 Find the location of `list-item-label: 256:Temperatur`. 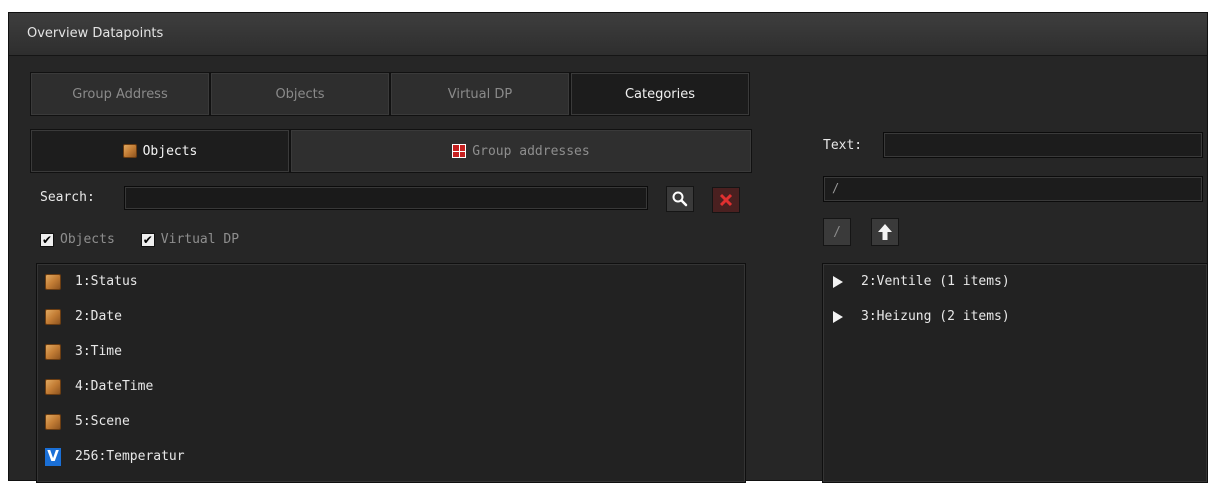

list-item-label: 256:Temperatur is located at coordinates (130, 456).